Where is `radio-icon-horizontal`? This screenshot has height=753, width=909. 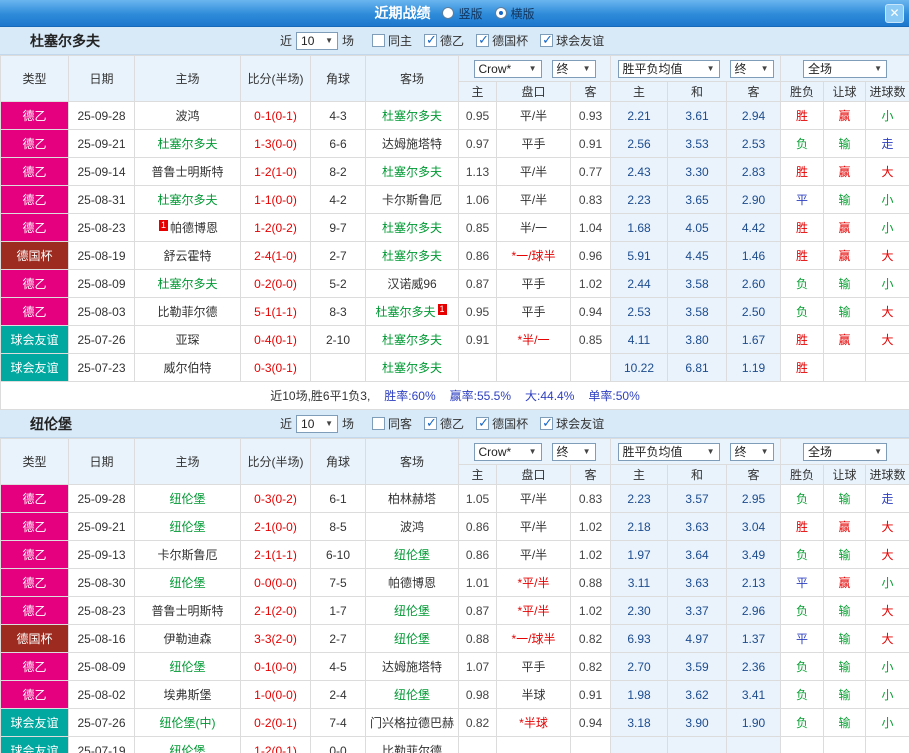 radio-icon-horizontal is located at coordinates (500, 13).